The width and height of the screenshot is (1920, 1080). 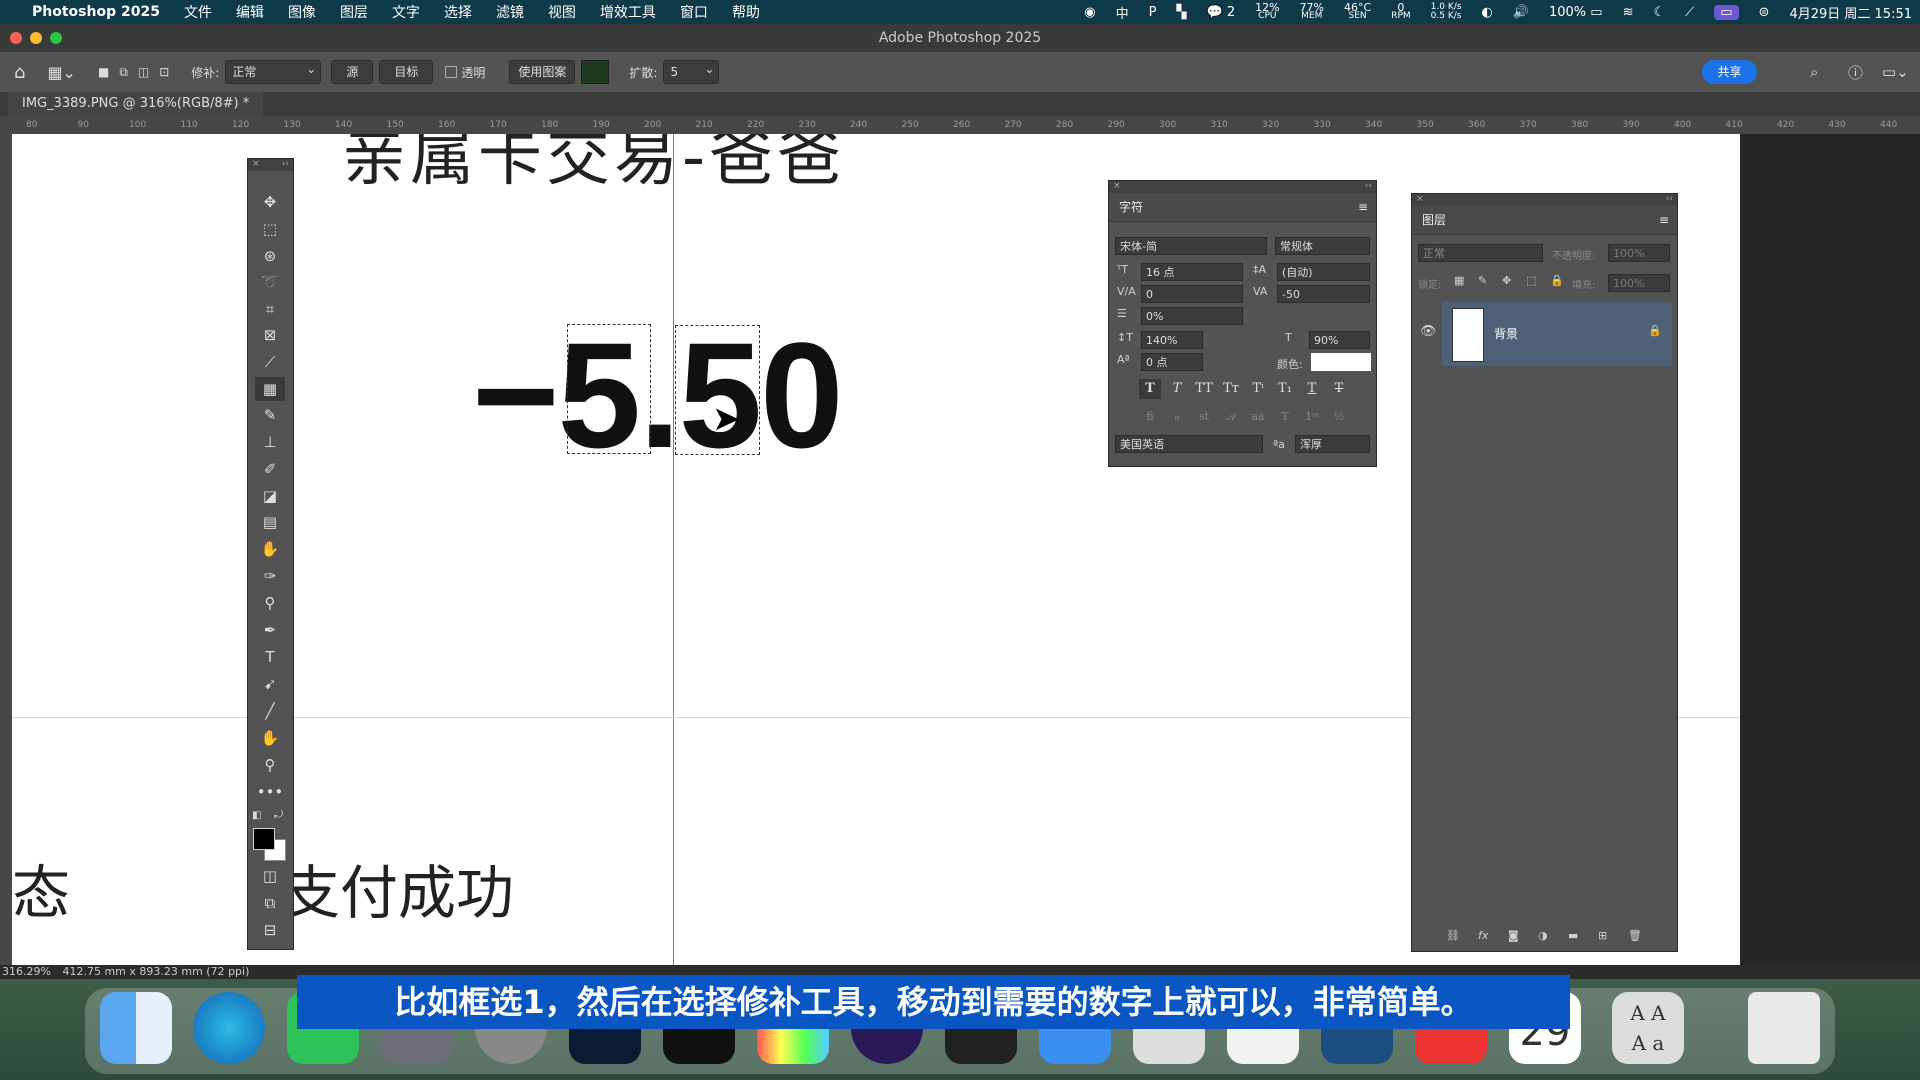 What do you see at coordinates (1689, 12) in the screenshot?
I see `pen-icon: ⟋` at bounding box center [1689, 12].